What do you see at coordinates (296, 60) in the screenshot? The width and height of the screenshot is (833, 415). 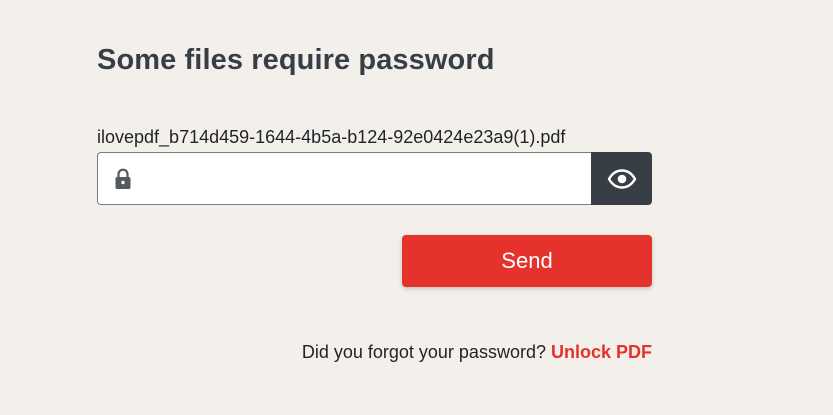 I see `page-title: Some files require password` at bounding box center [296, 60].